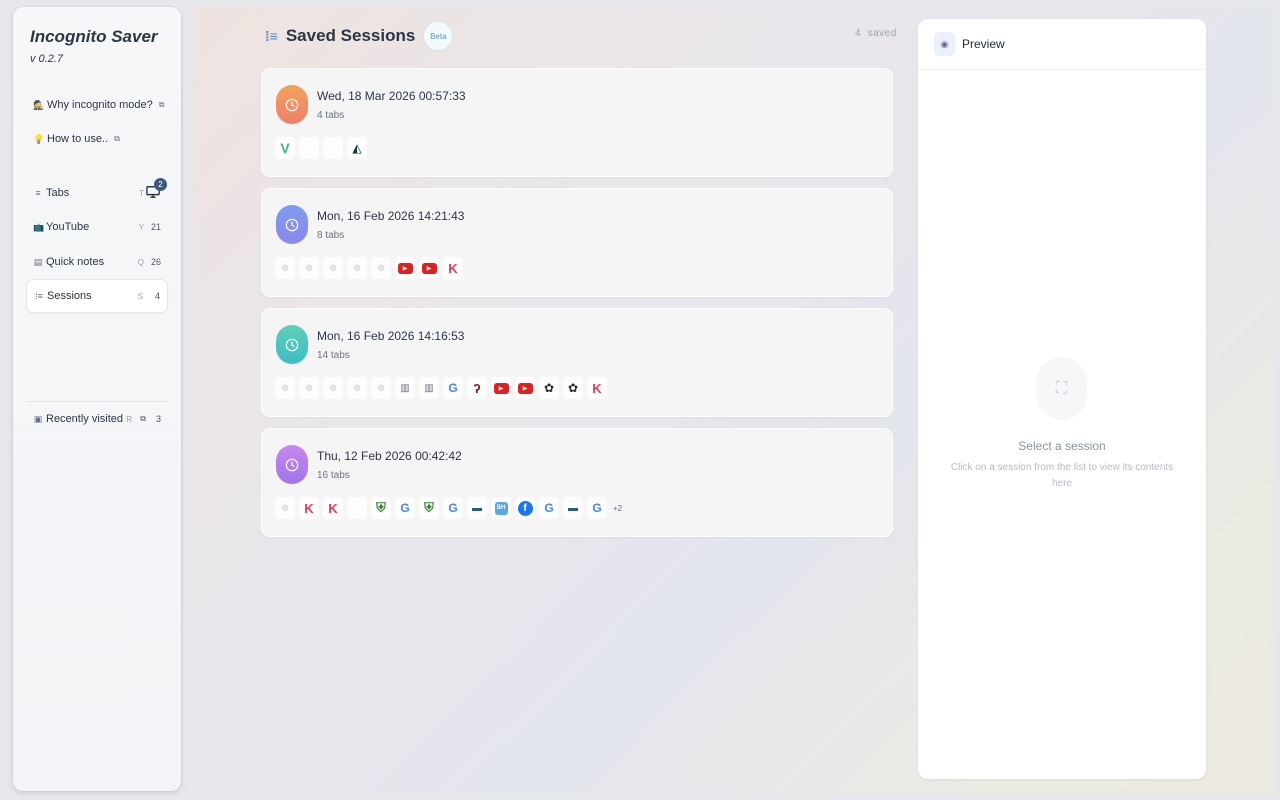 The width and height of the screenshot is (1280, 800). I want to click on item-count: 26, so click(155, 262).